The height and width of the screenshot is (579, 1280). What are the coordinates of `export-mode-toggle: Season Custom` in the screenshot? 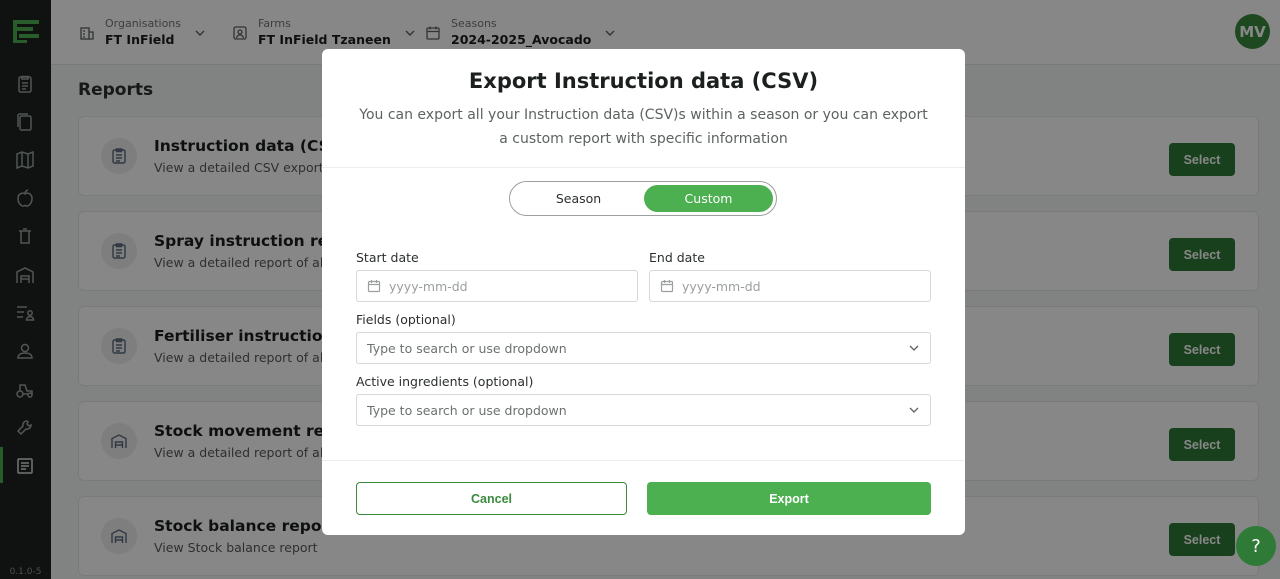 It's located at (643, 198).